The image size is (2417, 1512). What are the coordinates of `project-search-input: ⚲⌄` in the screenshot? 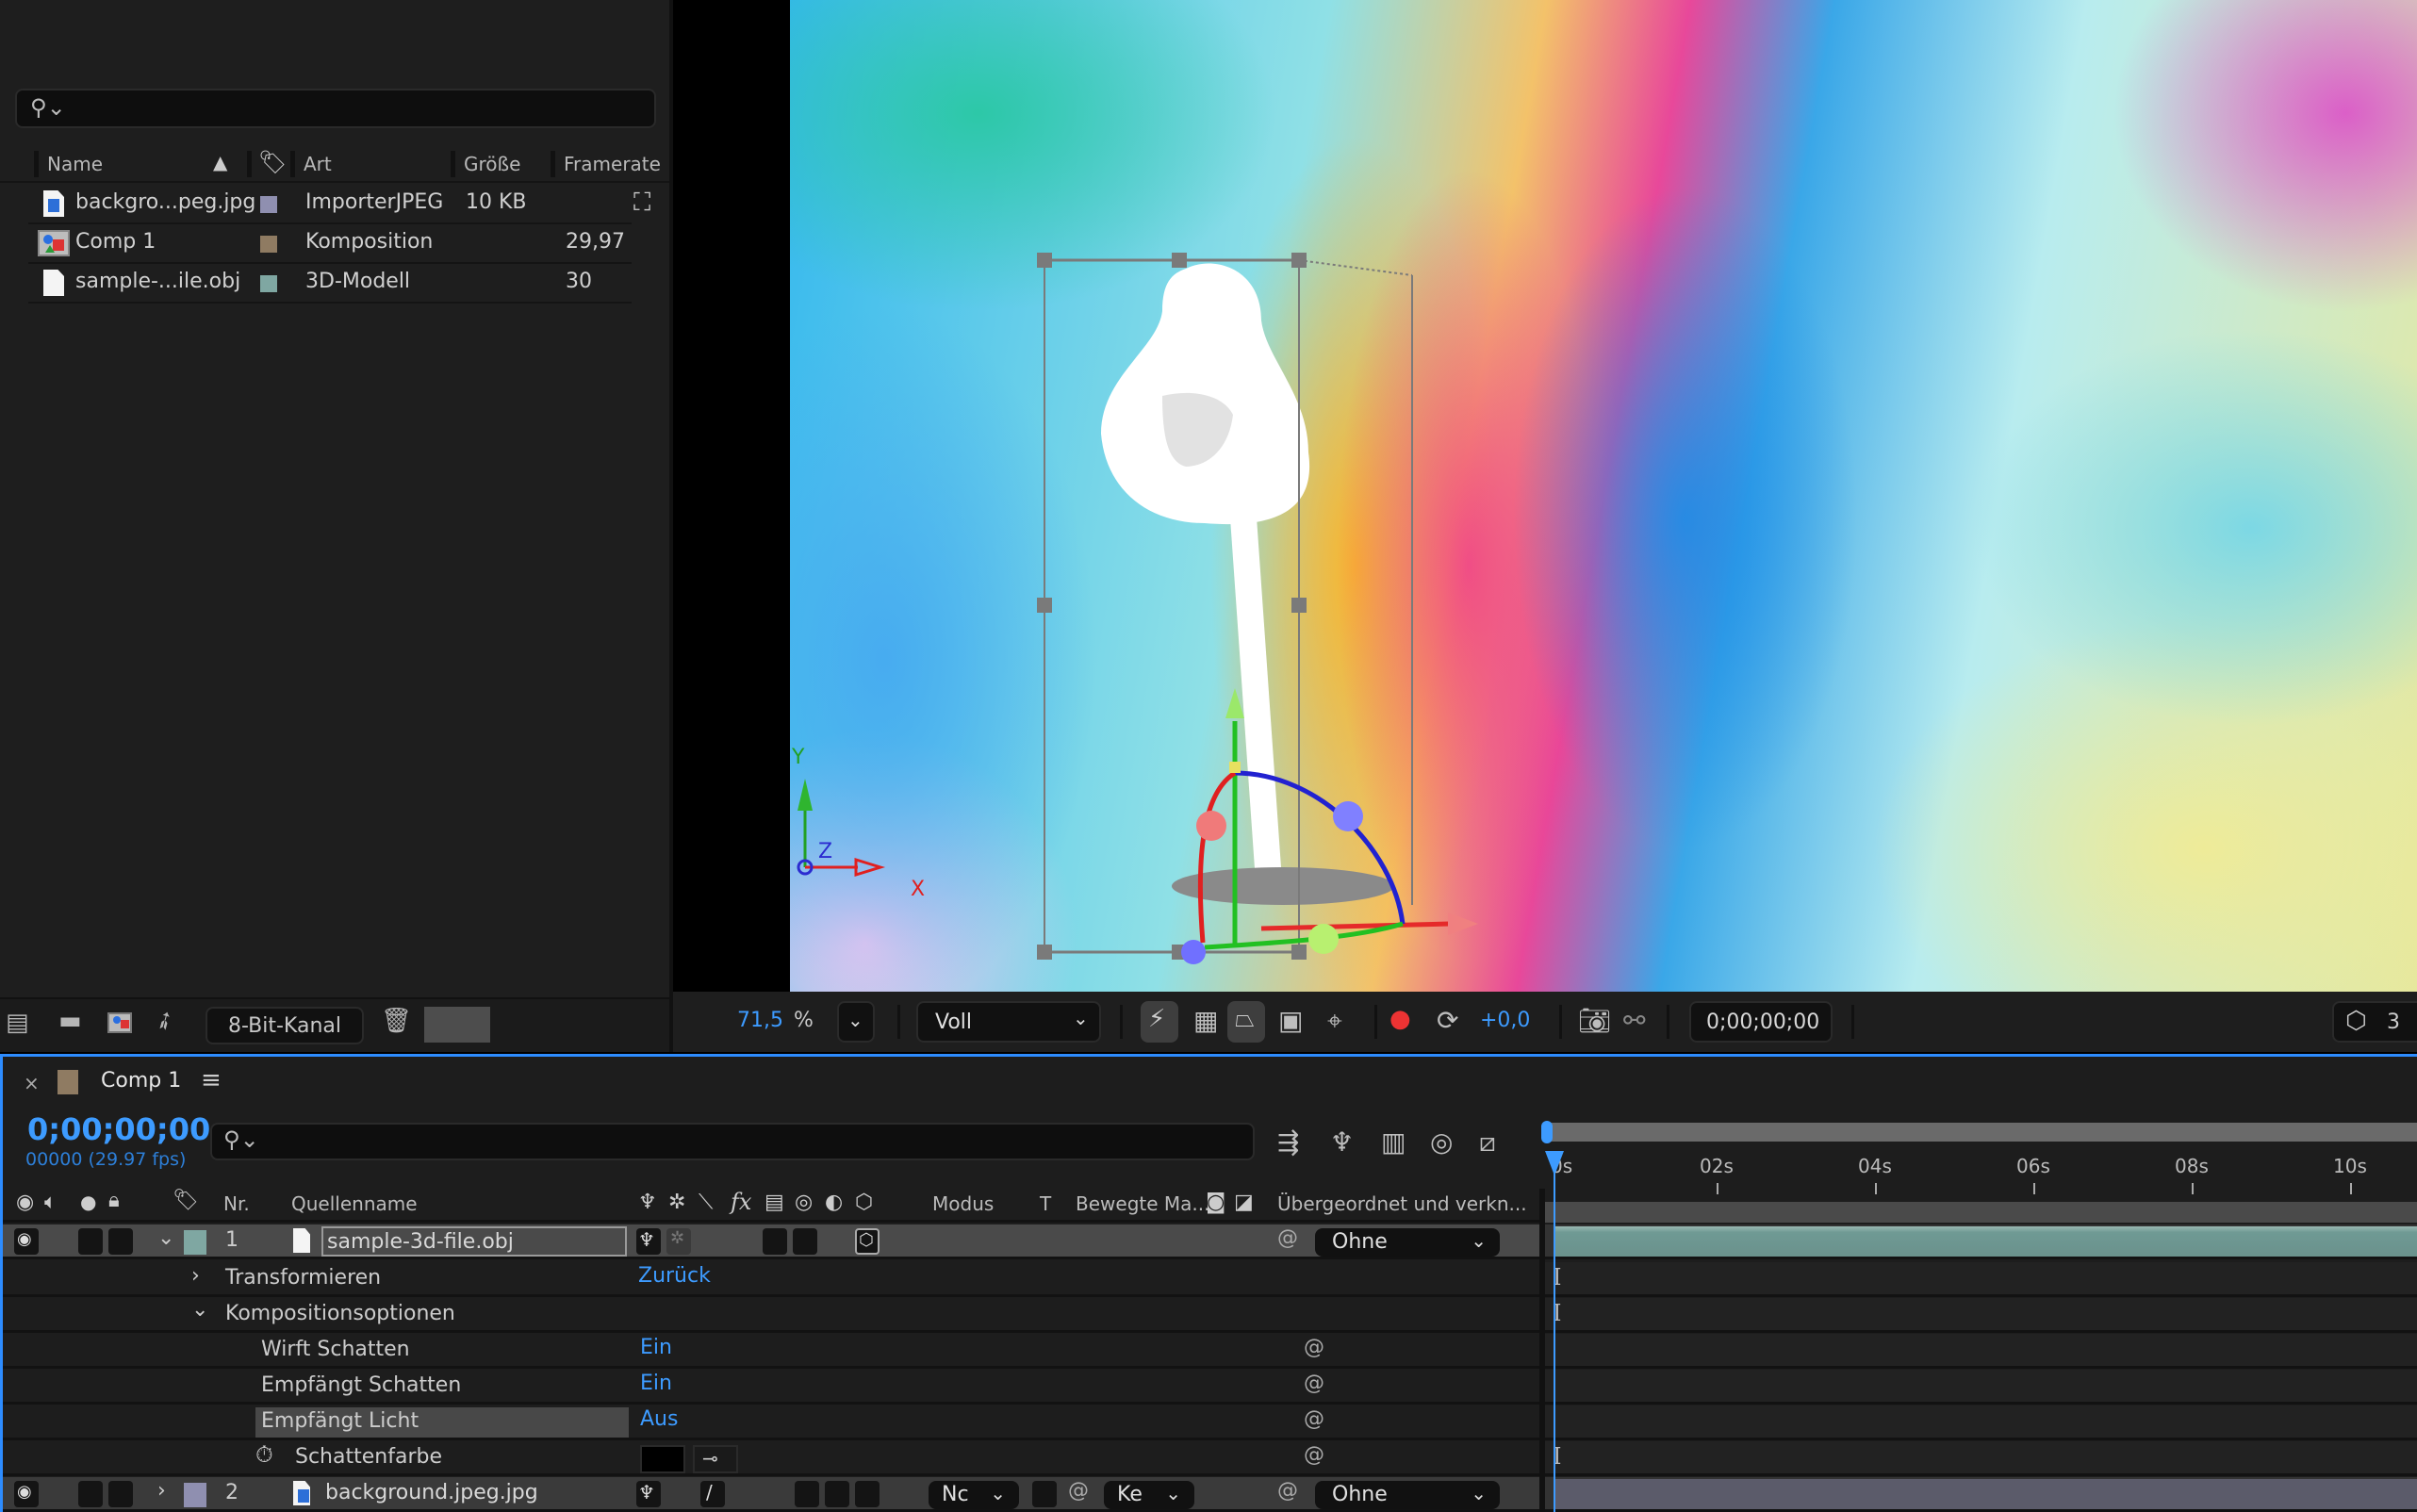 It's located at (335, 109).